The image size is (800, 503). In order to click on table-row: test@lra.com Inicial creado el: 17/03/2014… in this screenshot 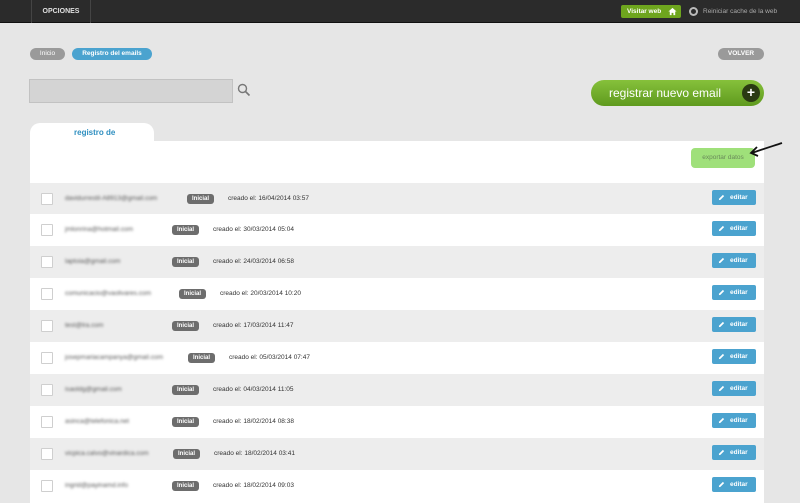, I will do `click(397, 326)`.